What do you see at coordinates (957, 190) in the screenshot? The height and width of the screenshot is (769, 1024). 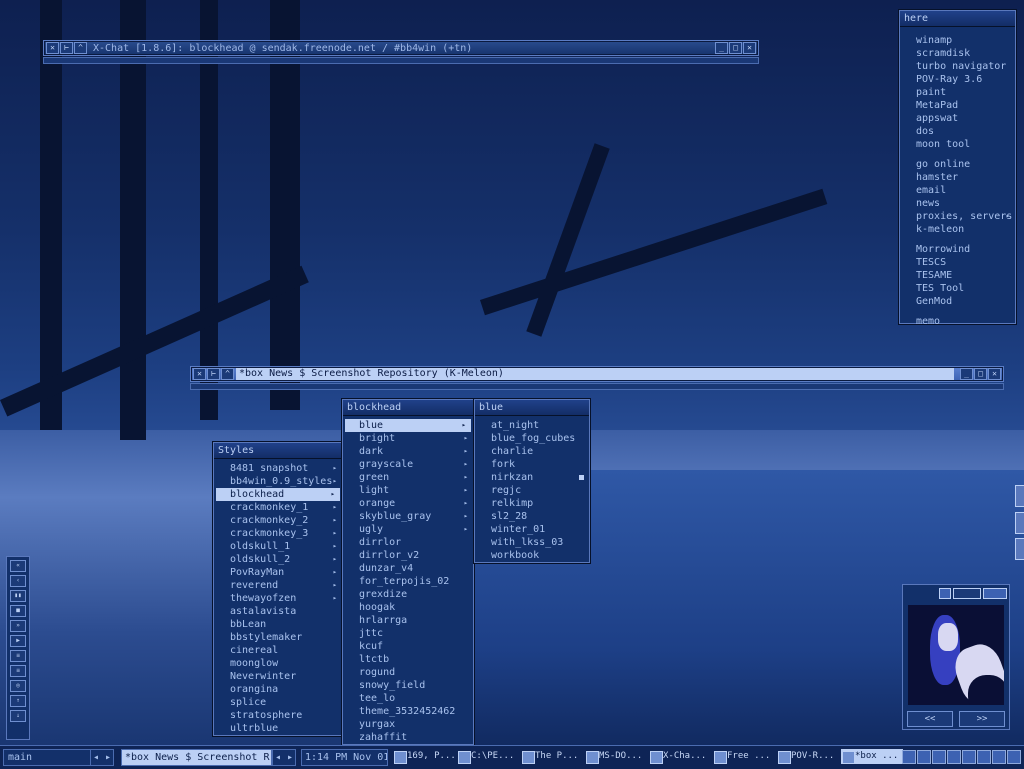 I see `menu-item: email` at bounding box center [957, 190].